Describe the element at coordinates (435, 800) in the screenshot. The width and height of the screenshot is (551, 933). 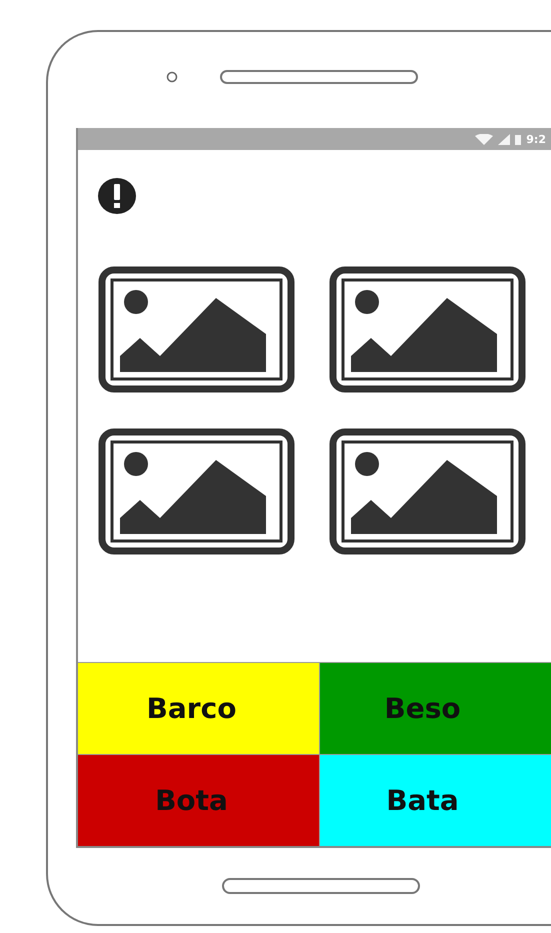
I see `word-button: Bata` at that location.